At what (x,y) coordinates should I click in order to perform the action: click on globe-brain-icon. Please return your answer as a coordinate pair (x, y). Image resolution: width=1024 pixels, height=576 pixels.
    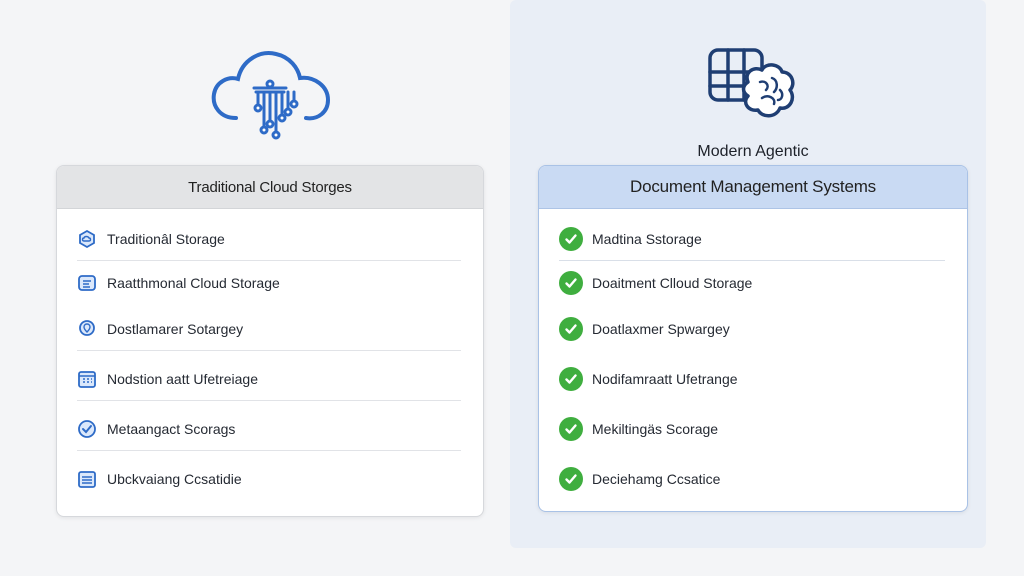
    Looking at the image, I should click on (751, 83).